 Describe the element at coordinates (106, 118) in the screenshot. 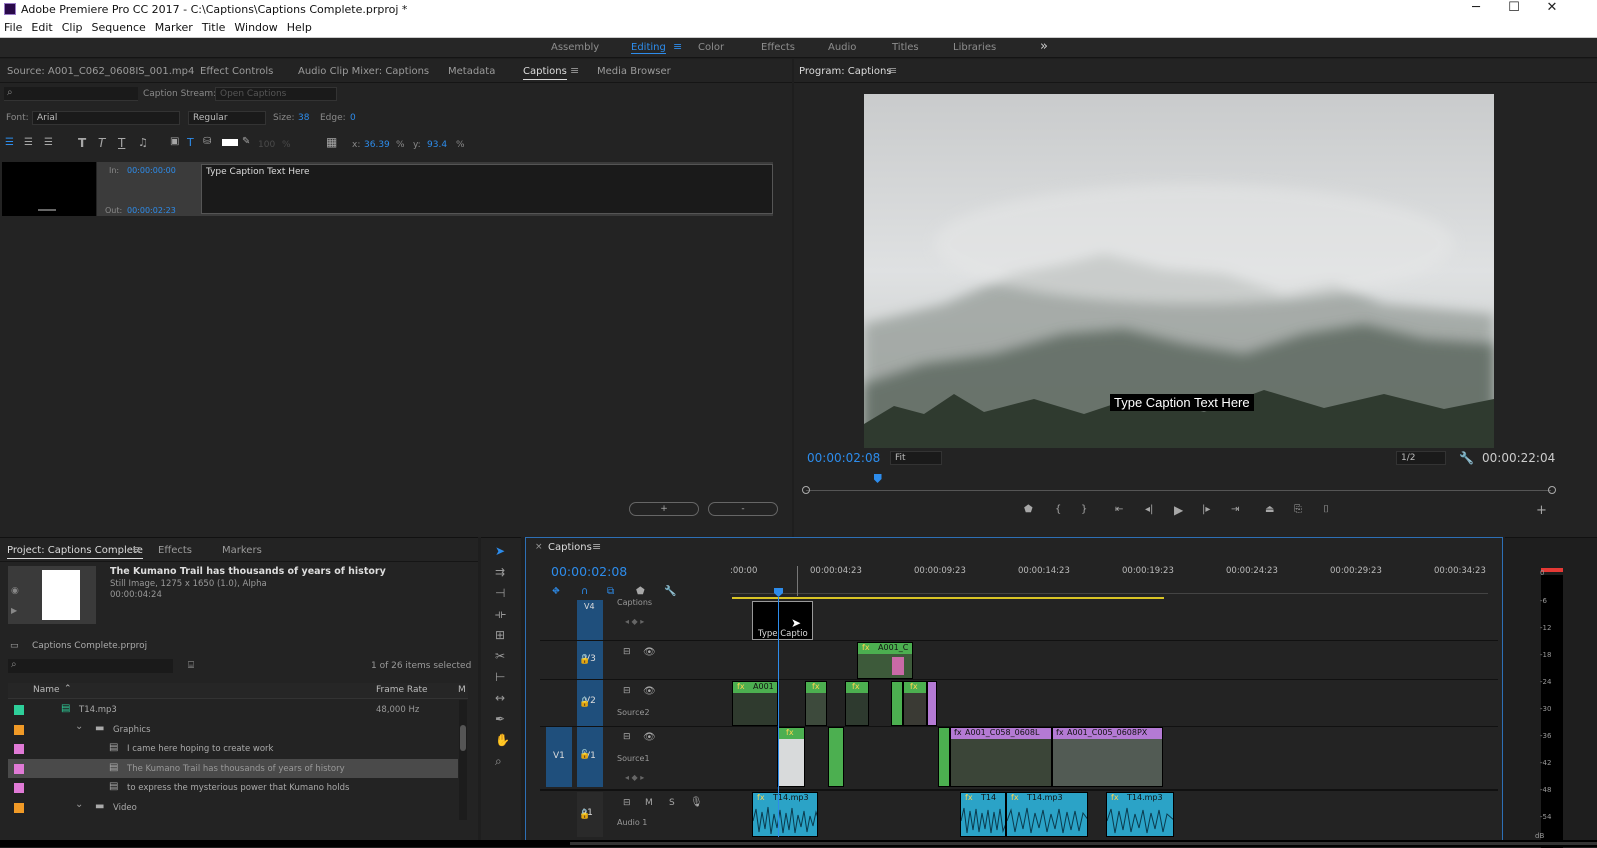

I see `font-dropdown: Arial` at that location.